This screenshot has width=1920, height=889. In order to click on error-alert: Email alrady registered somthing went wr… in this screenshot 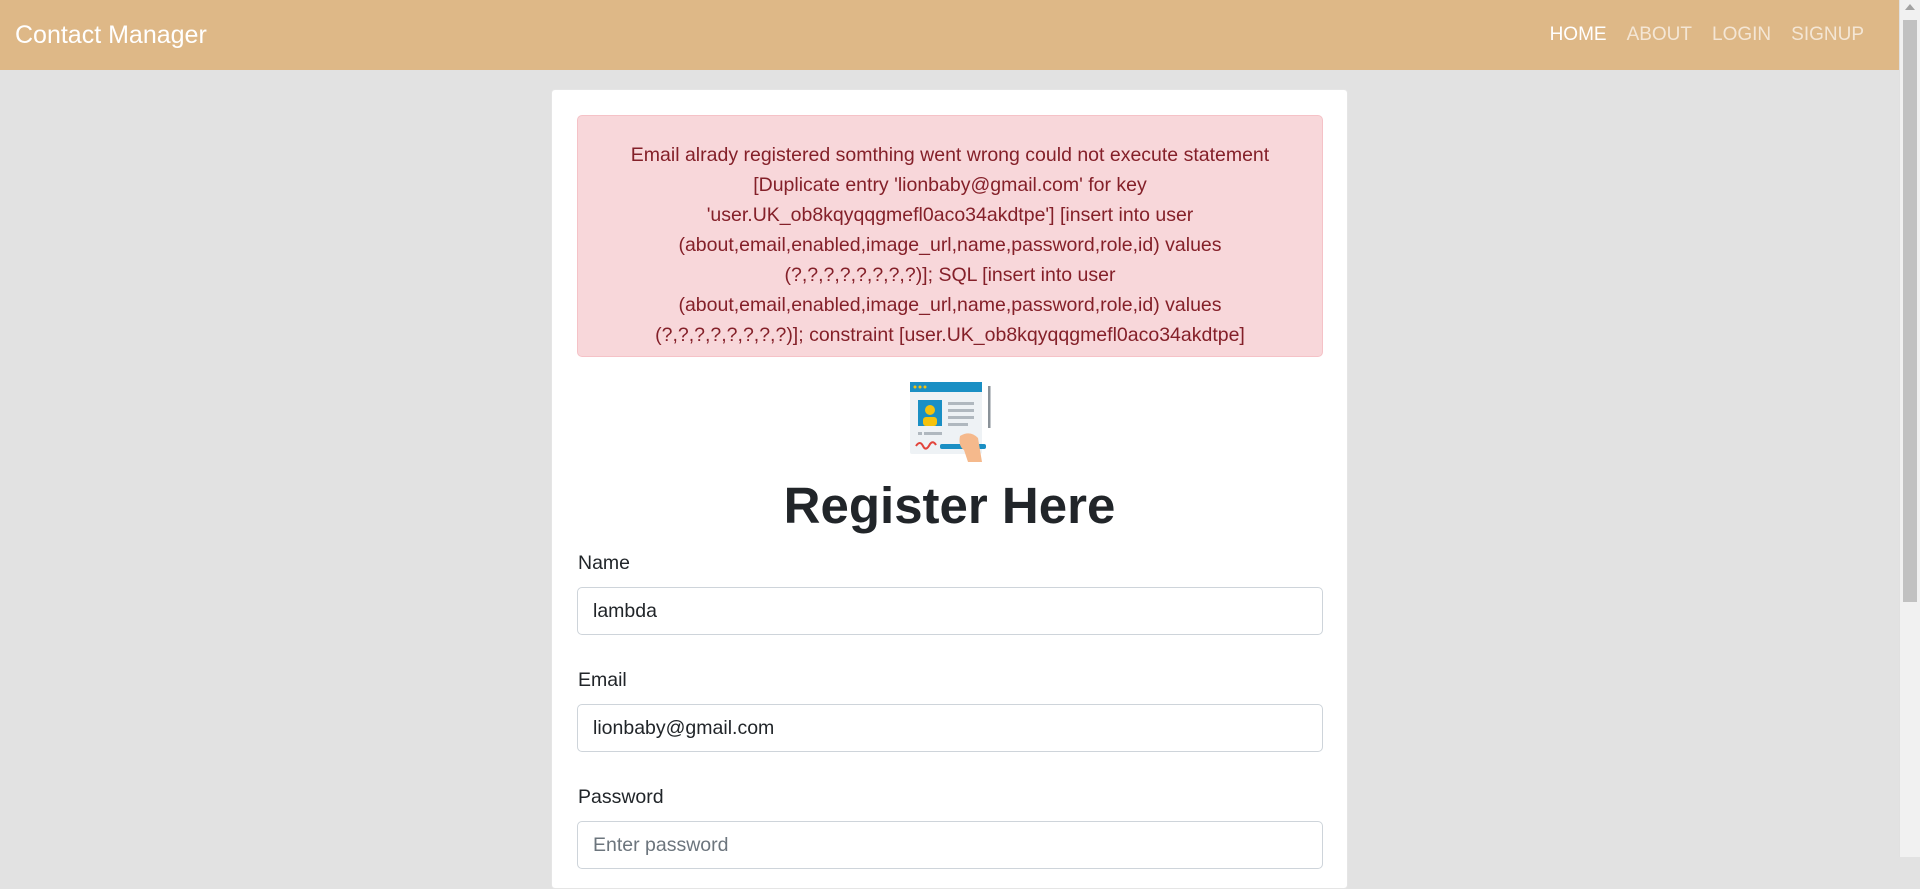, I will do `click(950, 236)`.